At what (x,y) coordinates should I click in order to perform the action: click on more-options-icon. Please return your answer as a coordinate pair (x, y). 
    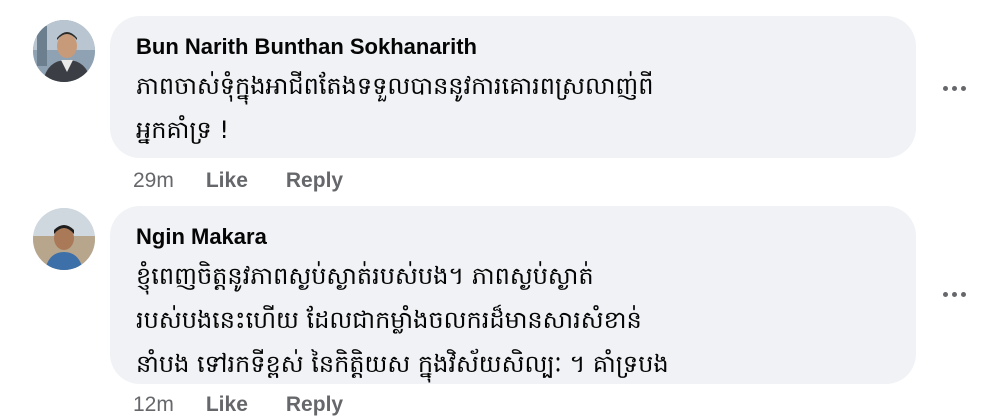
    Looking at the image, I should click on (954, 294).